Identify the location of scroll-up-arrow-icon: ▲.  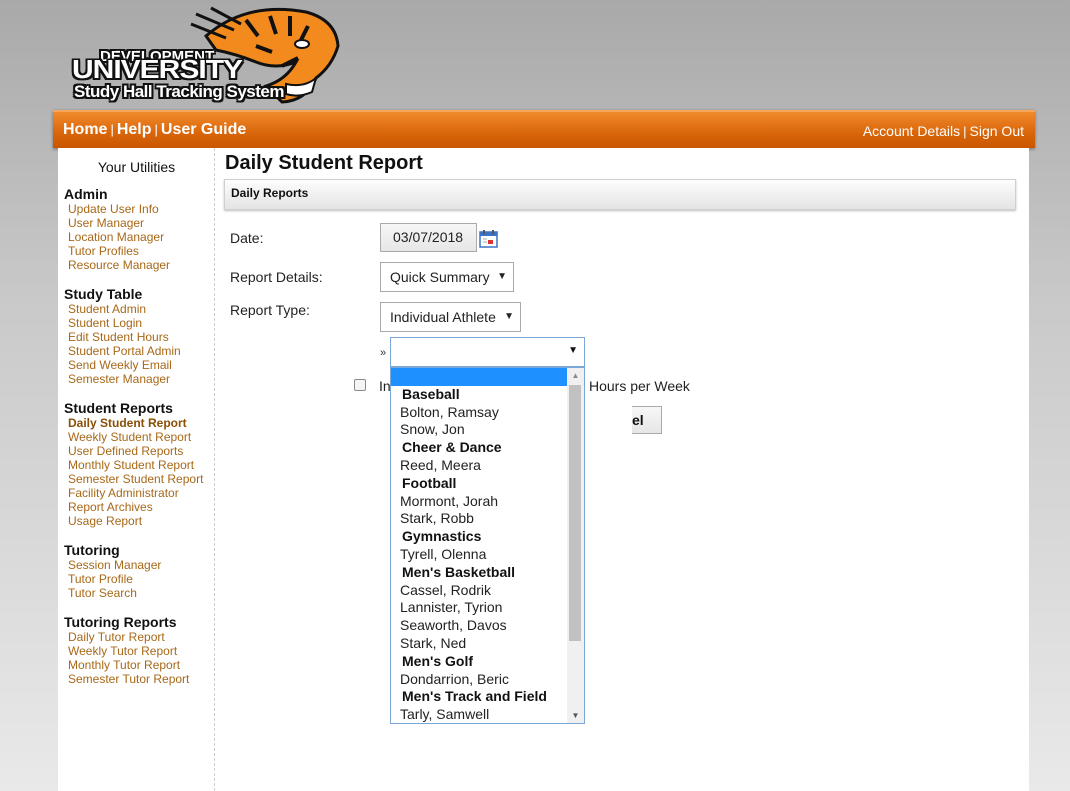
(575, 375).